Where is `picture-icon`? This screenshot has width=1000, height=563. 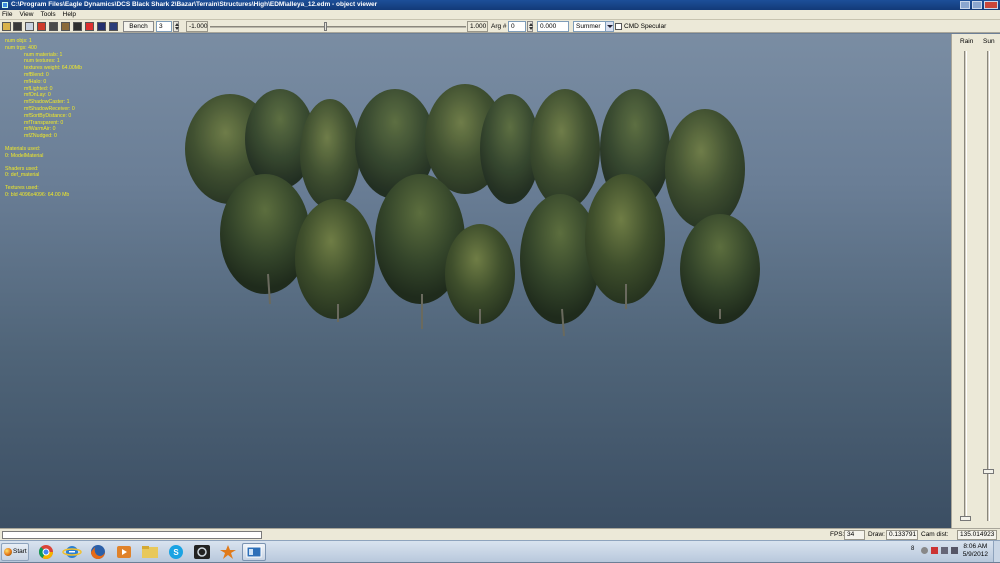
picture-icon is located at coordinates (101, 26).